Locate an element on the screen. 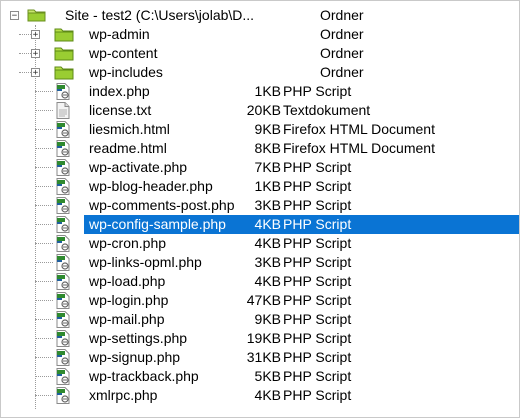  tree-folder-row: + wp-includes Ordner is located at coordinates (260, 72).